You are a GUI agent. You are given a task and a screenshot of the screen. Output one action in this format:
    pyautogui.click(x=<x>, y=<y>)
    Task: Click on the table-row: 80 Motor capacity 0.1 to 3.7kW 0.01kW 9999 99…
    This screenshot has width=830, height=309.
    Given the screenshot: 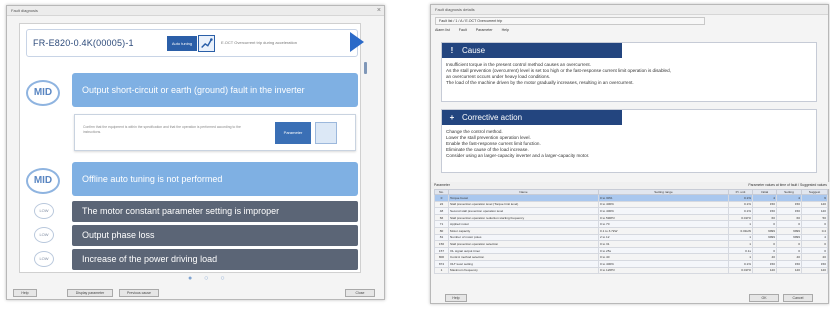 What is the action you would take?
    pyautogui.click(x=631, y=230)
    